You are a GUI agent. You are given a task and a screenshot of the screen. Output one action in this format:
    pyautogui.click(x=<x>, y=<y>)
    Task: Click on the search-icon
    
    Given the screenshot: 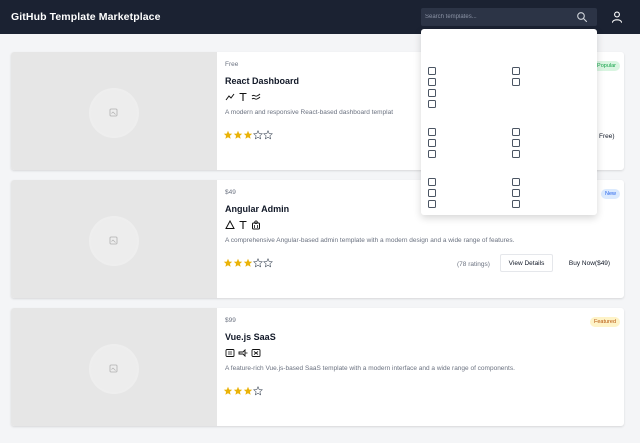 What is the action you would take?
    pyautogui.click(x=582, y=17)
    